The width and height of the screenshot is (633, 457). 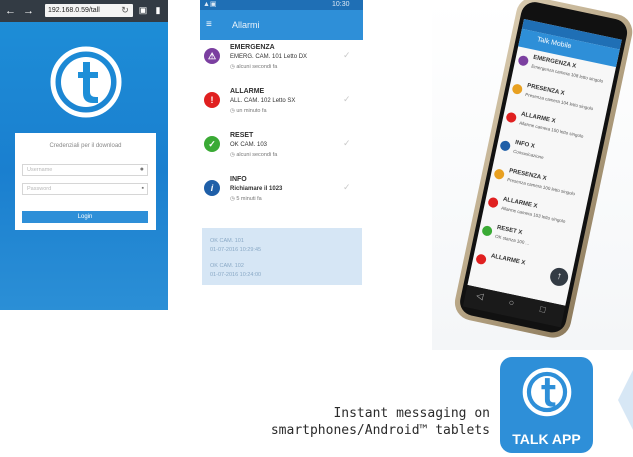 What do you see at coordinates (252, 47) in the screenshot?
I see `alarm-title: EMERGENZA` at bounding box center [252, 47].